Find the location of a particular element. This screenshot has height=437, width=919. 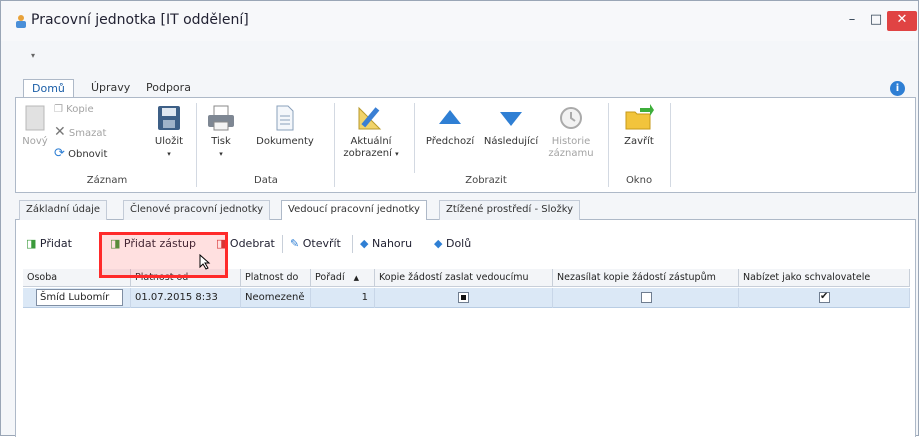

novy-label: Nový is located at coordinates (35, 141).